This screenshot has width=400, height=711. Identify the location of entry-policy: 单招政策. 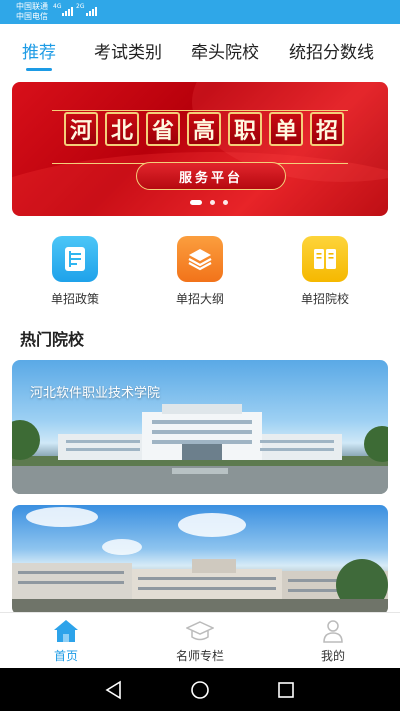
(75, 271).